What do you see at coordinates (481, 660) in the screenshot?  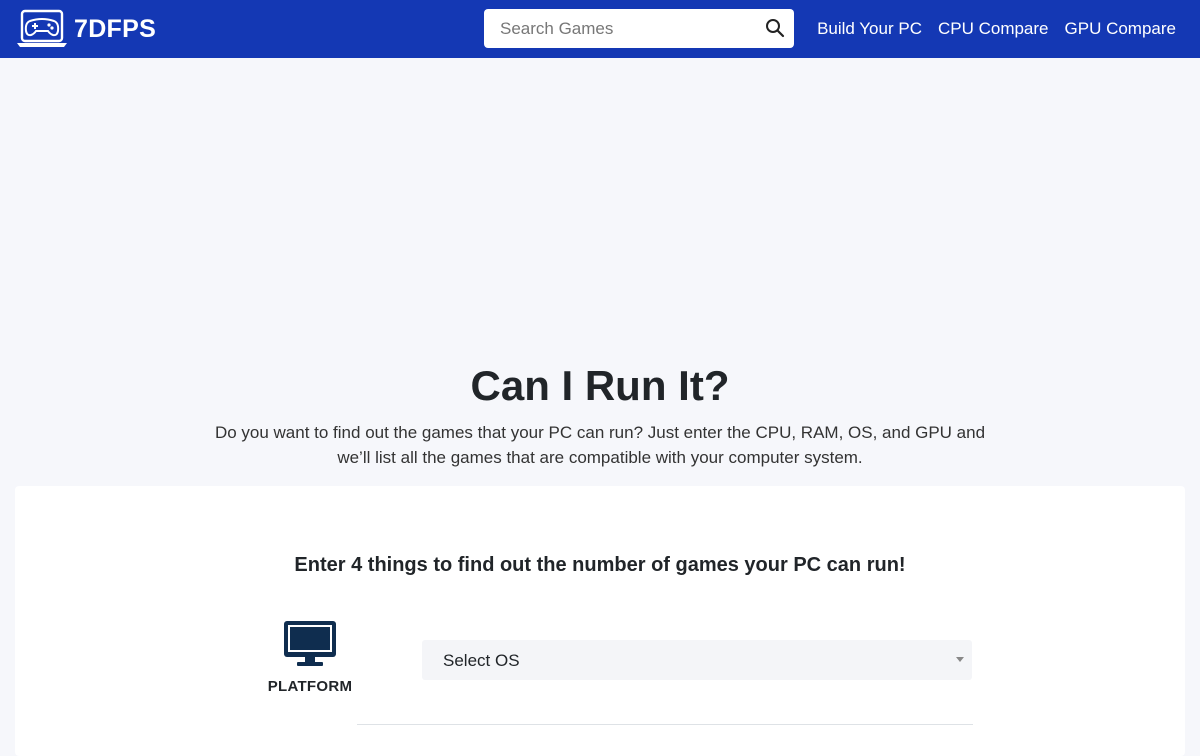 I see `os-select-value: Select OS` at bounding box center [481, 660].